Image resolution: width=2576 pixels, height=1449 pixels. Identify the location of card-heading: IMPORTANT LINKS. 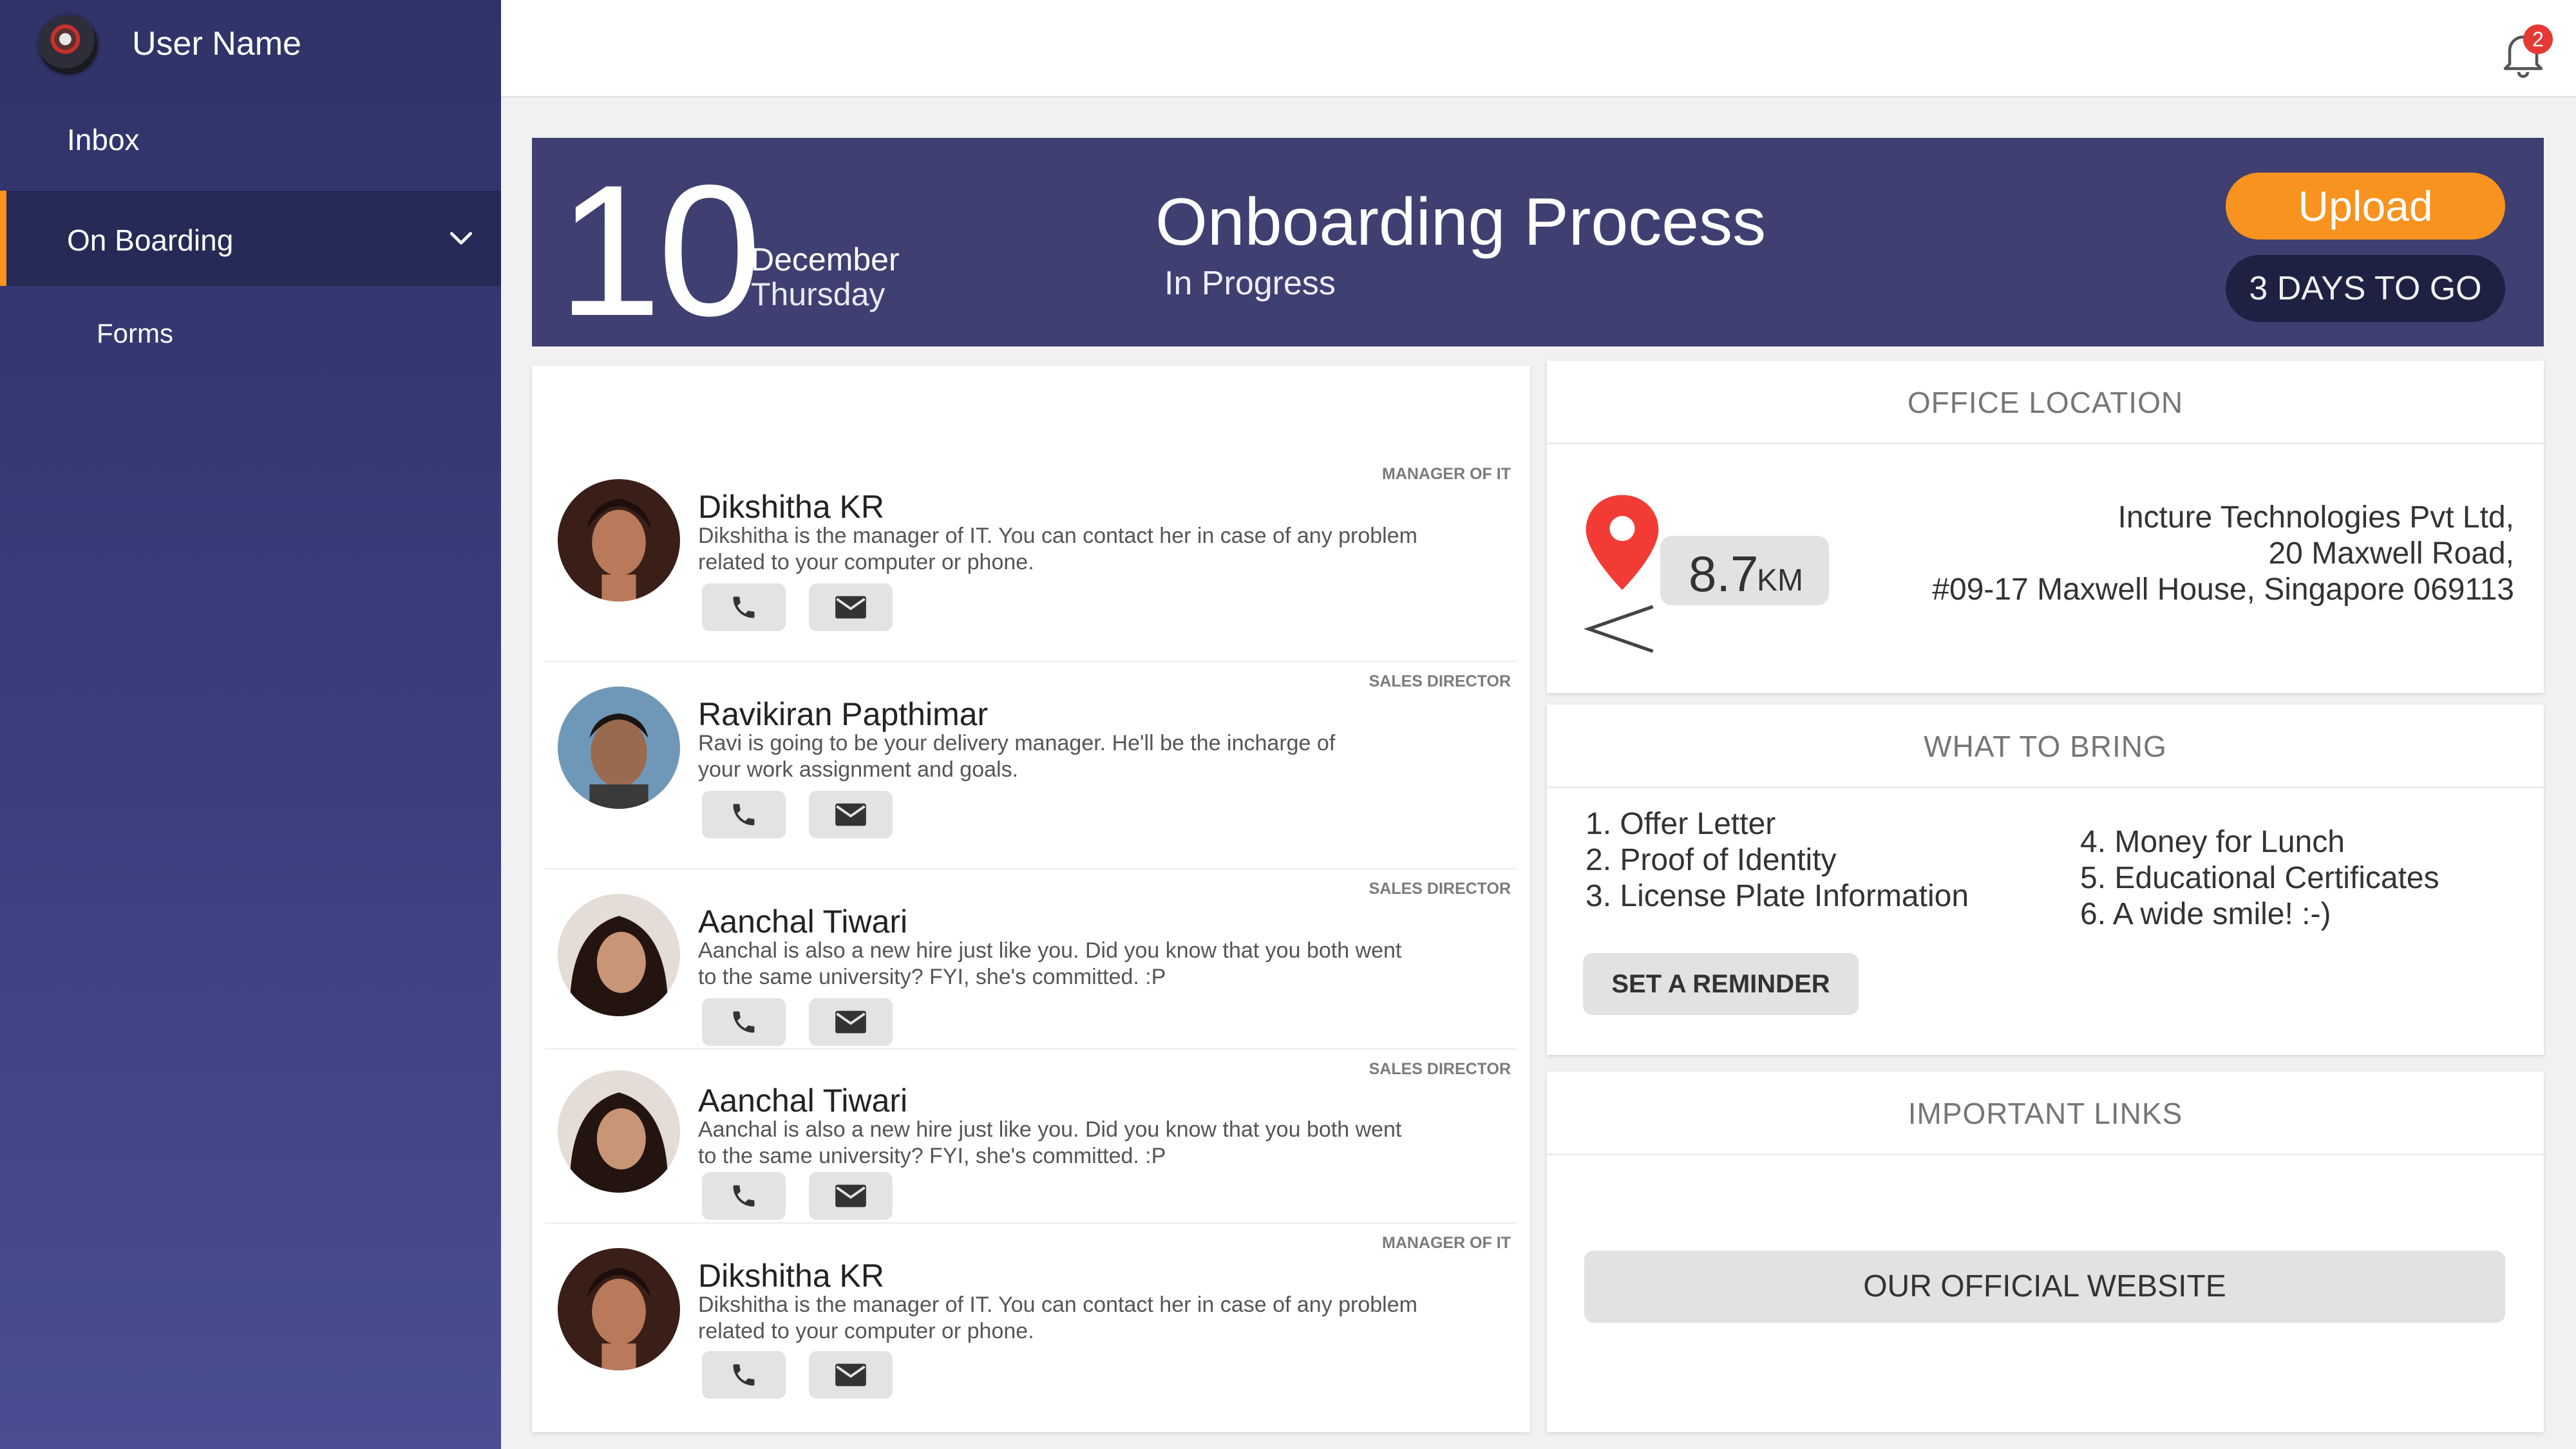
(2045, 1113).